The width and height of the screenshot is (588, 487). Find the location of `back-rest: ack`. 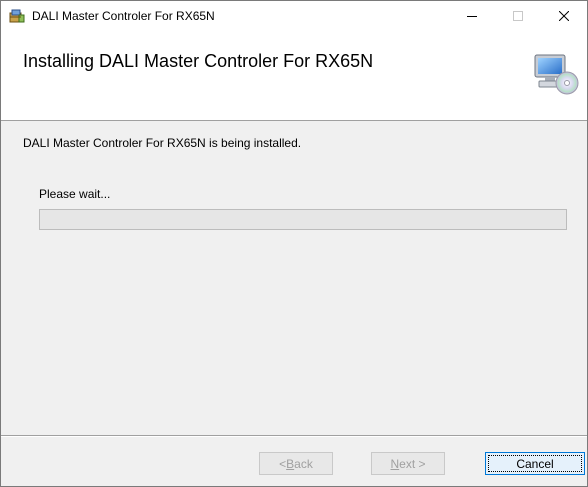

back-rest: ack is located at coordinates (303, 463).